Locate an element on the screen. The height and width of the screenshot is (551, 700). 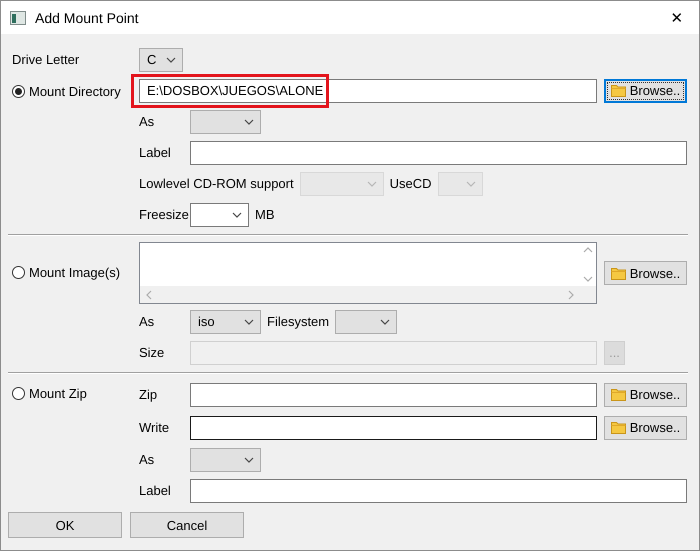
dropdown: iso is located at coordinates (225, 322).